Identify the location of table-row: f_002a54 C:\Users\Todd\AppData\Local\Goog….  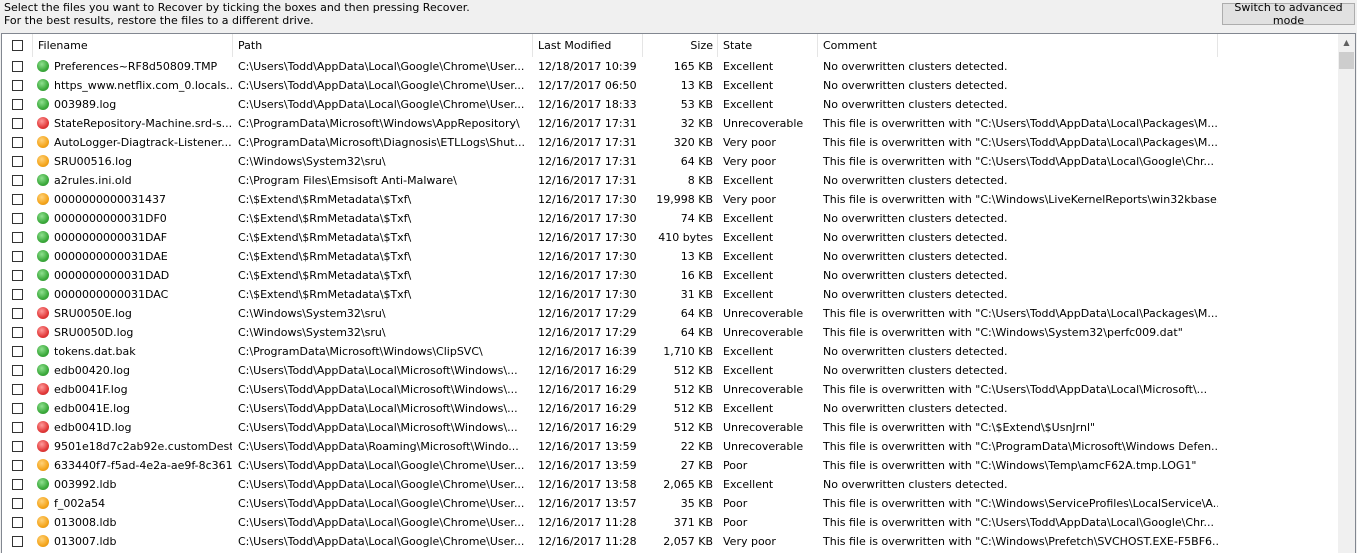
(670, 503).